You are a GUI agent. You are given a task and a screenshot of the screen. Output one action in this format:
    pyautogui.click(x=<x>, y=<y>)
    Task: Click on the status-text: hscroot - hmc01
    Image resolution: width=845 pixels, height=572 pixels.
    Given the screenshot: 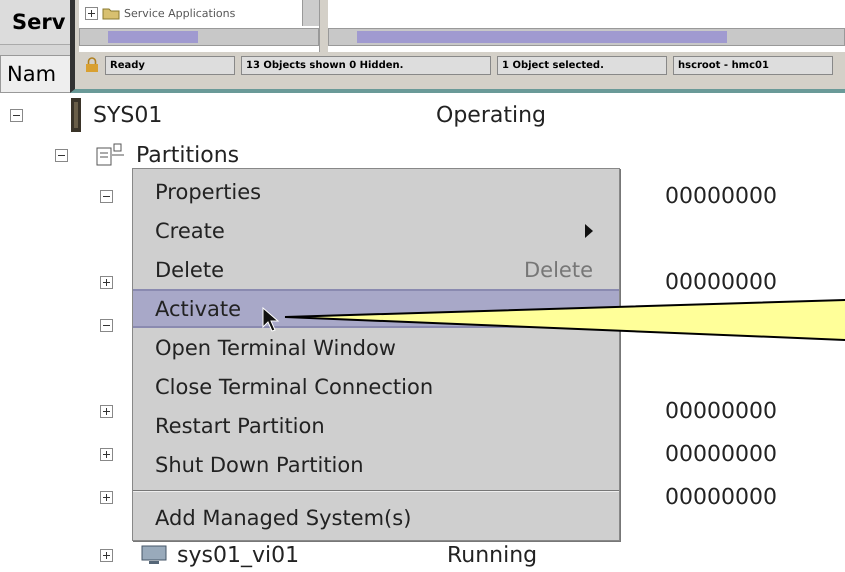 What is the action you would take?
    pyautogui.click(x=753, y=65)
    